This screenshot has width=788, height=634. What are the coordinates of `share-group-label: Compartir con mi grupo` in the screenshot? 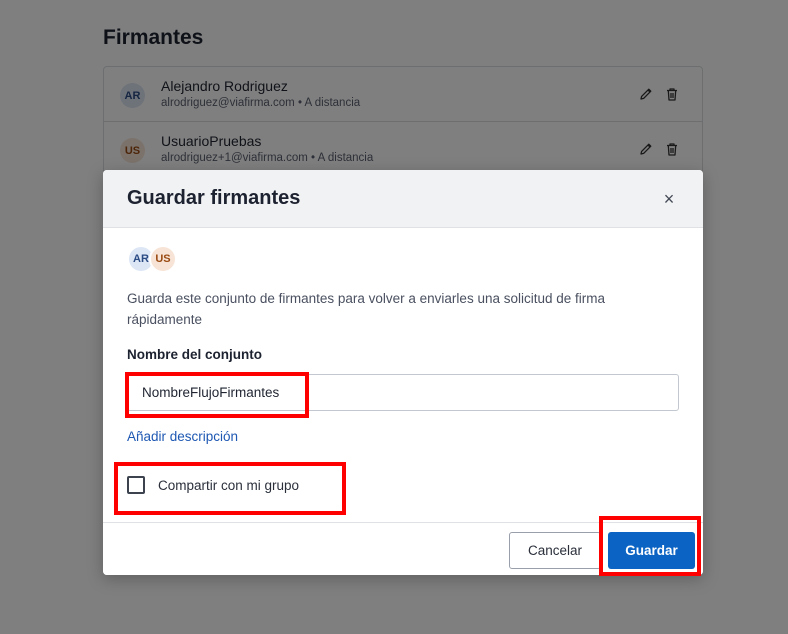 It's located at (229, 485).